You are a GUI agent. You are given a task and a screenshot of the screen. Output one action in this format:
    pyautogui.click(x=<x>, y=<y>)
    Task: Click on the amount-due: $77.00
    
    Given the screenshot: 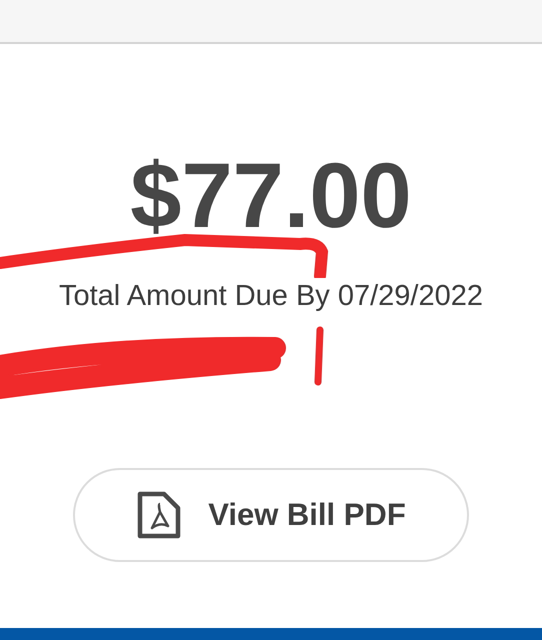 What is the action you would take?
    pyautogui.click(x=271, y=196)
    